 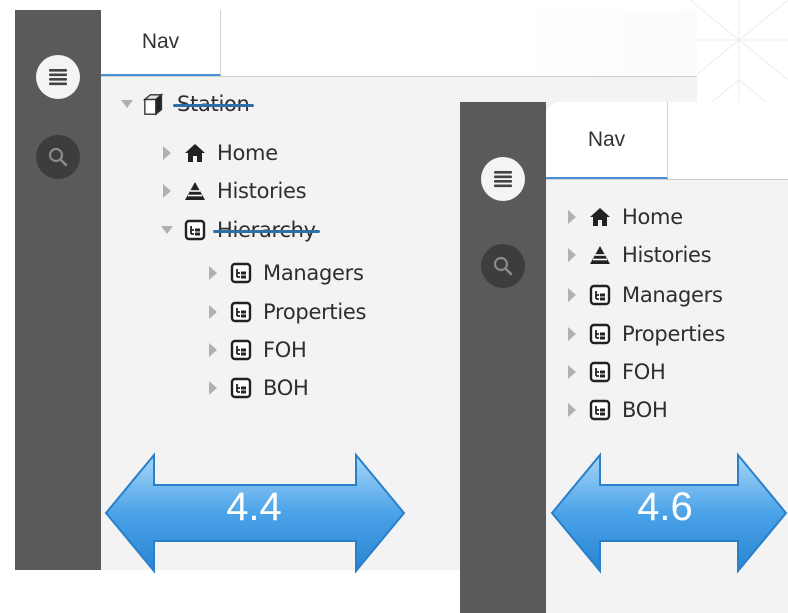 I want to click on tree-node-station: Station, so click(x=187, y=104).